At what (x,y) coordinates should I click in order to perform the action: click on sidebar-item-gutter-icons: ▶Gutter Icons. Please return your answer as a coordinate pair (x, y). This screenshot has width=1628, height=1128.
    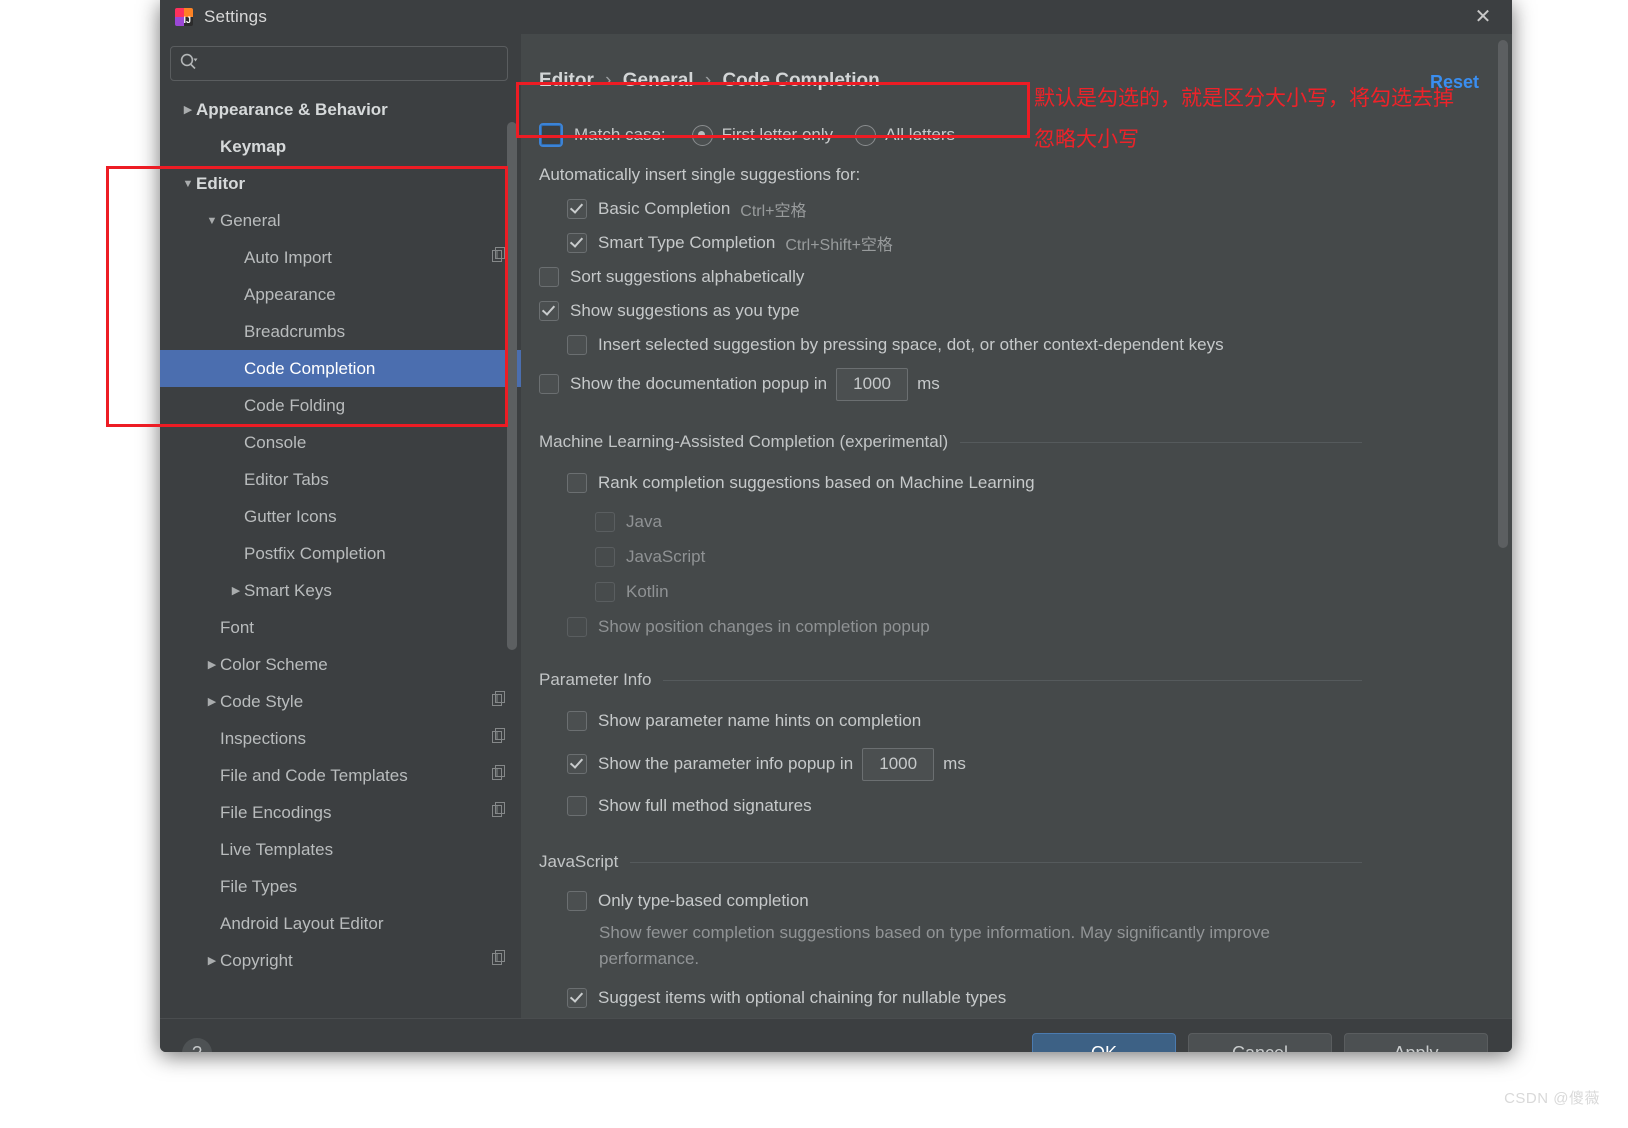
    Looking at the image, I should click on (340, 516).